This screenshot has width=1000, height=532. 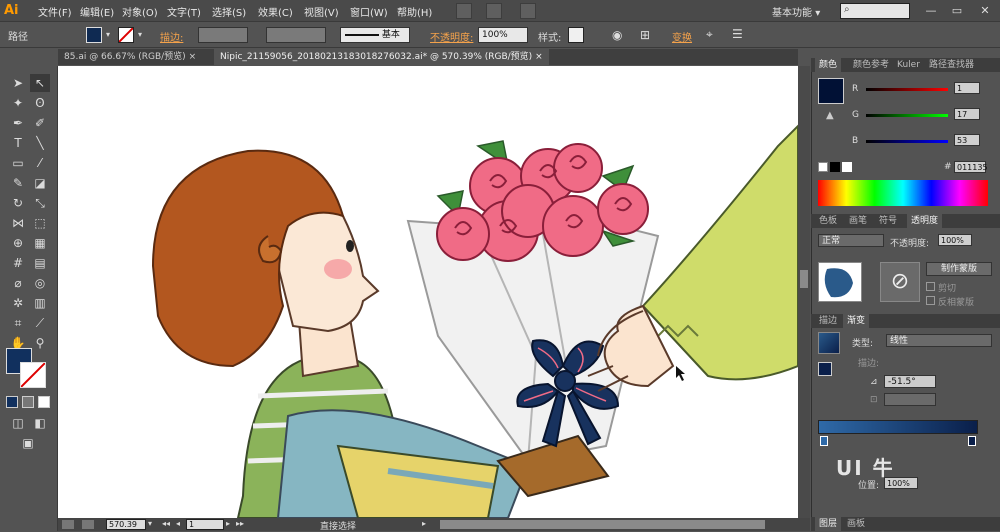 What do you see at coordinates (18, 183) in the screenshot?
I see `pencil-tool-icon: ✎` at bounding box center [18, 183].